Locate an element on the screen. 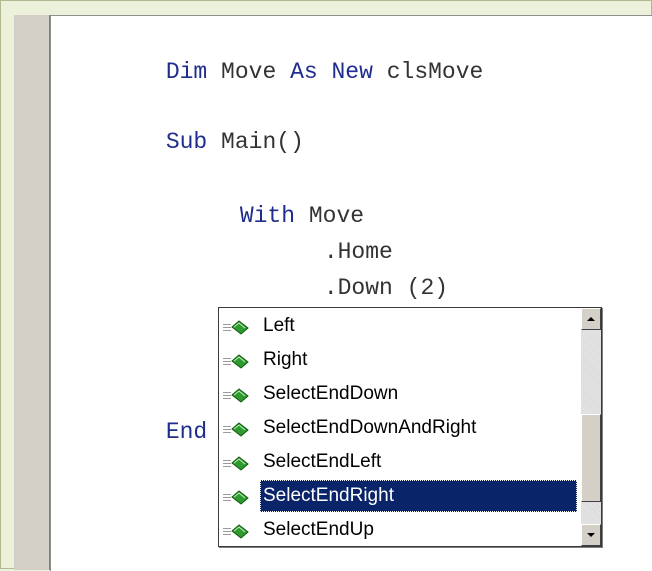 Image resolution: width=652 pixels, height=571 pixels. member-label: SelectEndRight is located at coordinates (418, 496).